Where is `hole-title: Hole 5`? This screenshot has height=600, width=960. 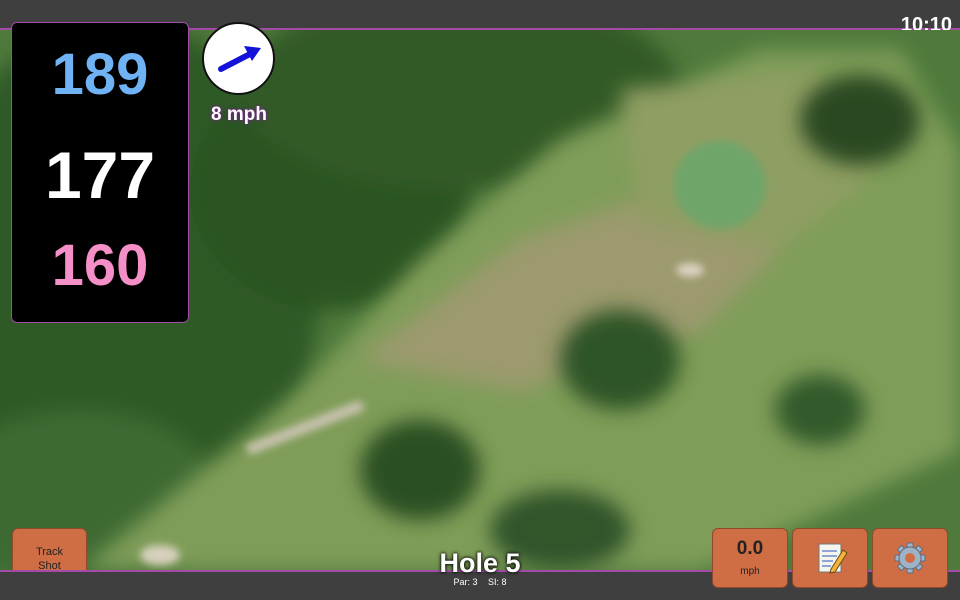
hole-title: Hole 5 is located at coordinates (480, 563).